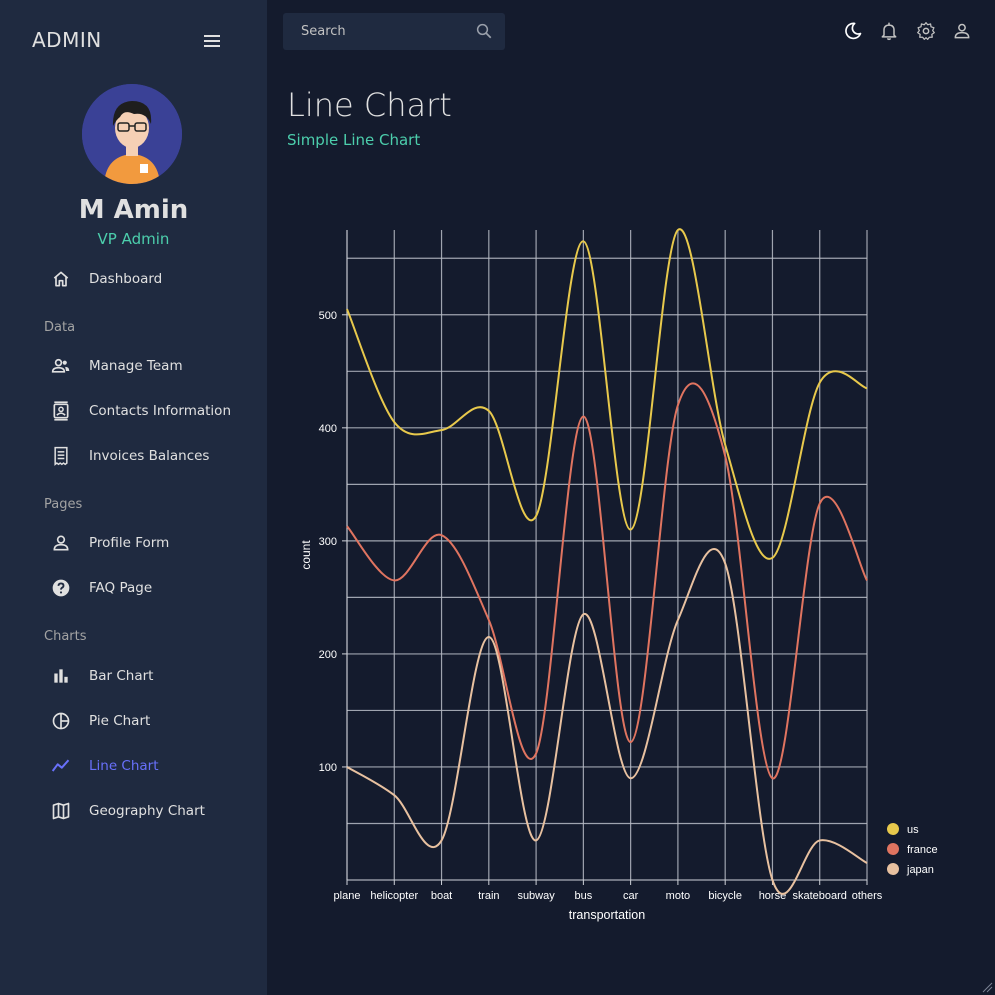  I want to click on page-title: Line Chart, so click(369, 105).